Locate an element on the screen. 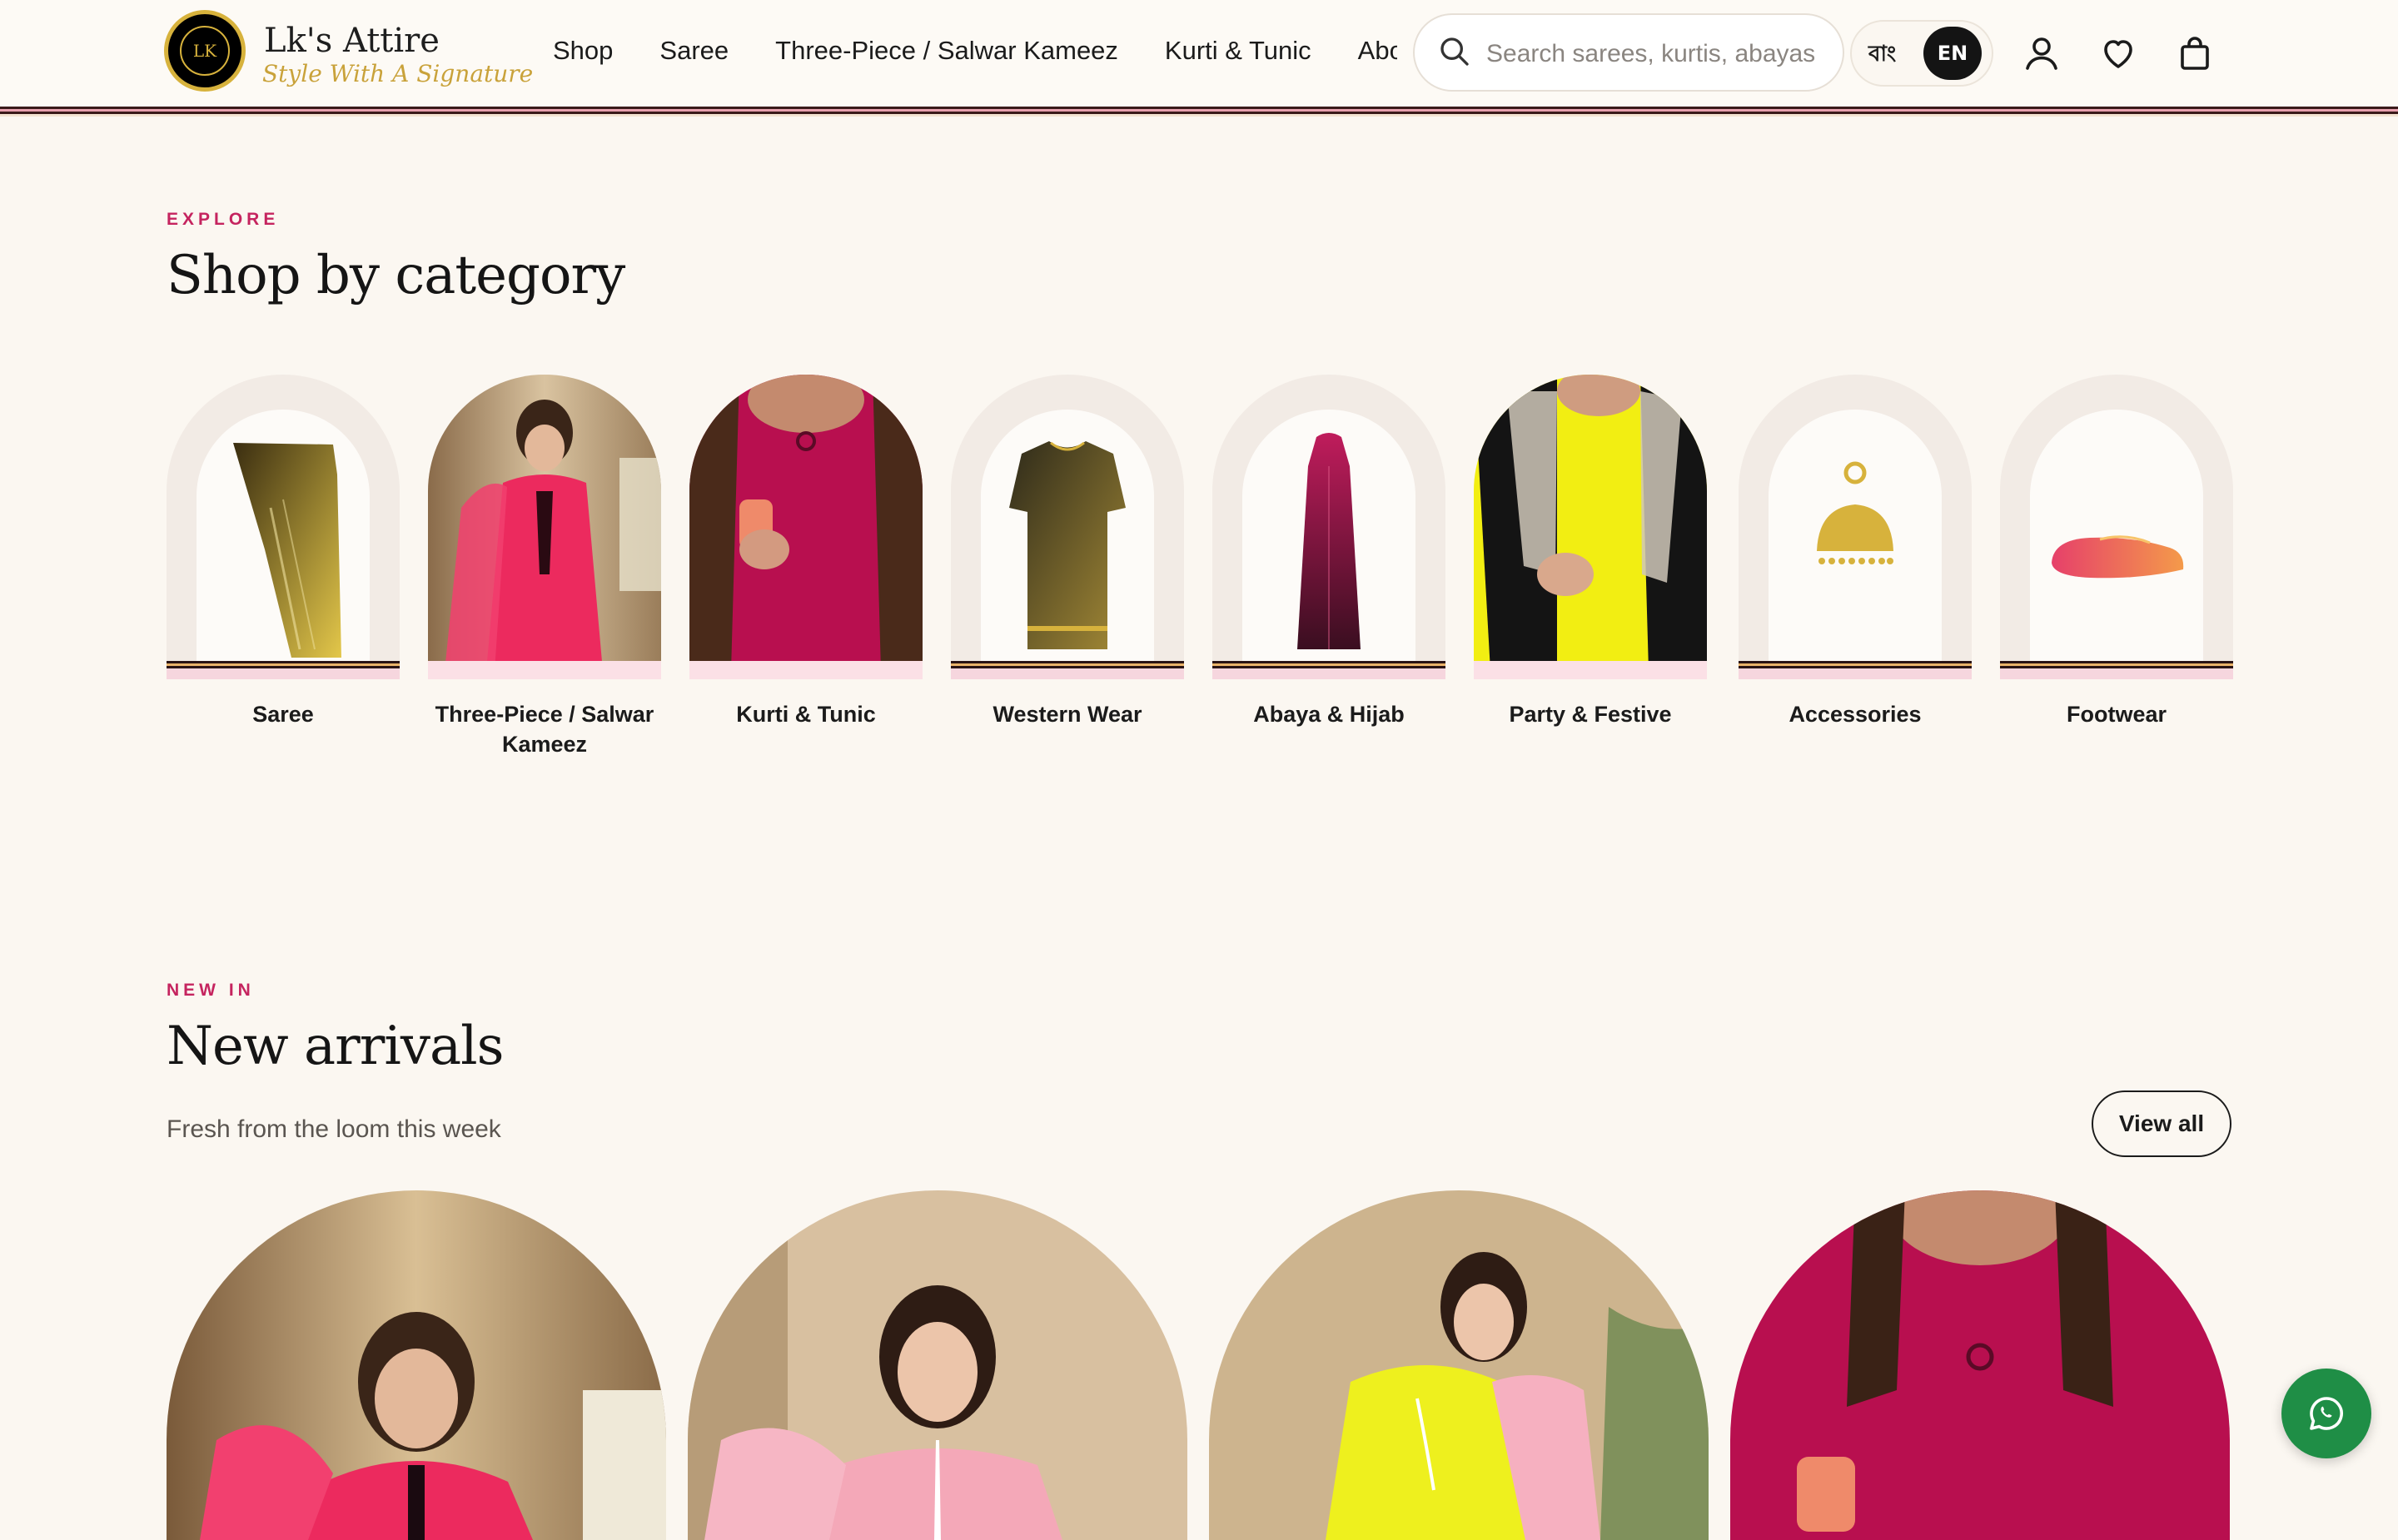 This screenshot has height=1540, width=2398. kurti-photo is located at coordinates (806, 523).